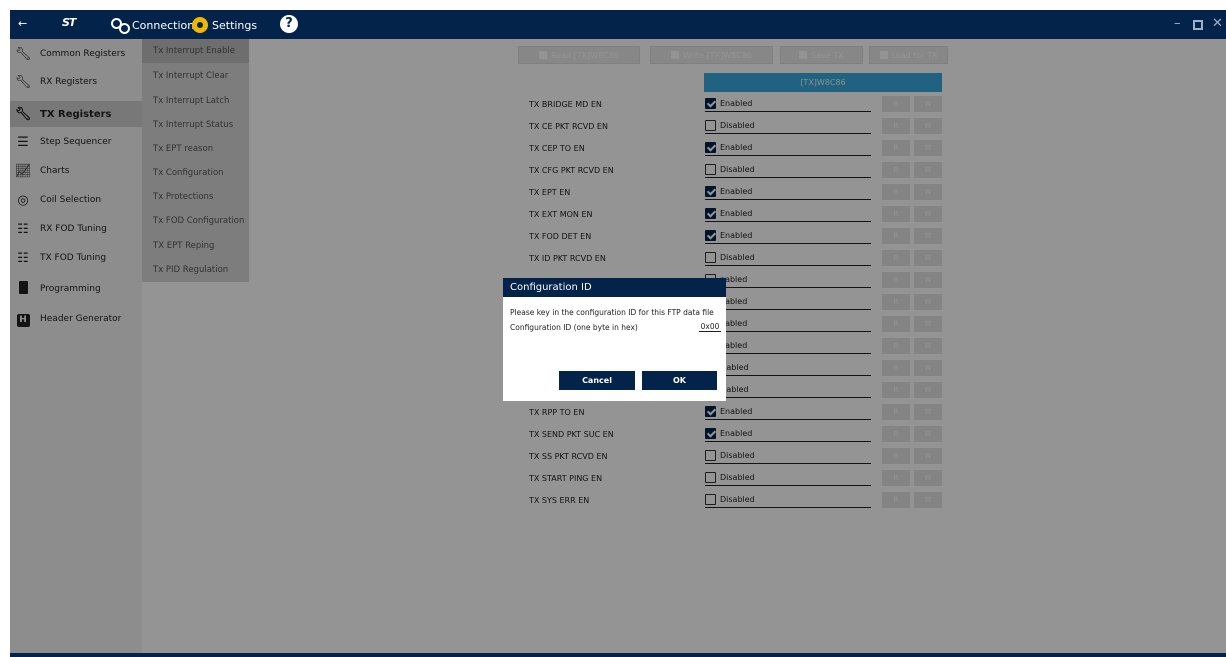 The width and height of the screenshot is (1226, 657). I want to click on settings-label: Settings, so click(235, 25).